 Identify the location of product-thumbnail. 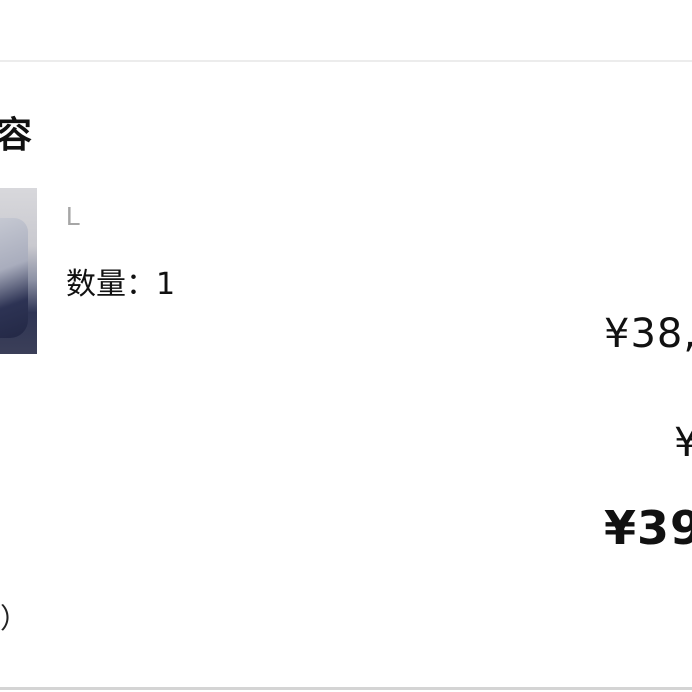
(18, 271).